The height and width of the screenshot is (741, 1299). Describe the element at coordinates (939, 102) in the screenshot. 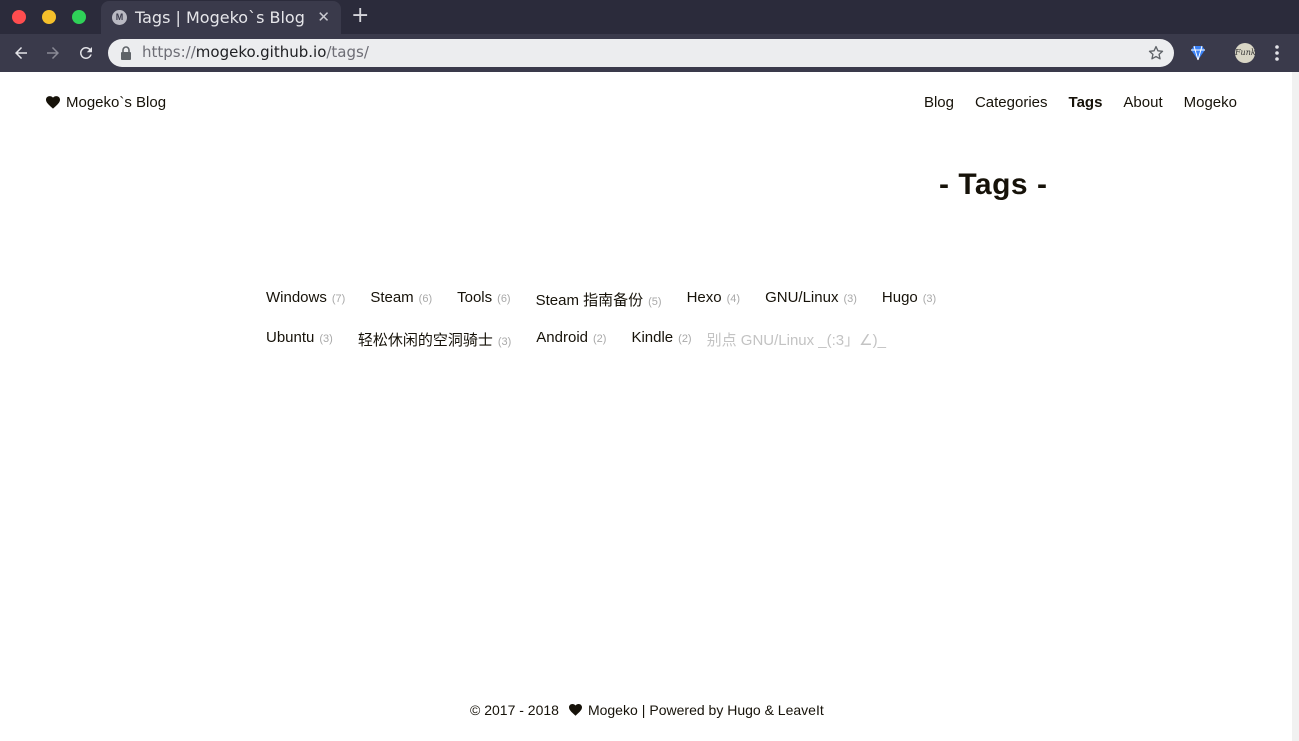

I see `nav-link-blog: Blog` at that location.